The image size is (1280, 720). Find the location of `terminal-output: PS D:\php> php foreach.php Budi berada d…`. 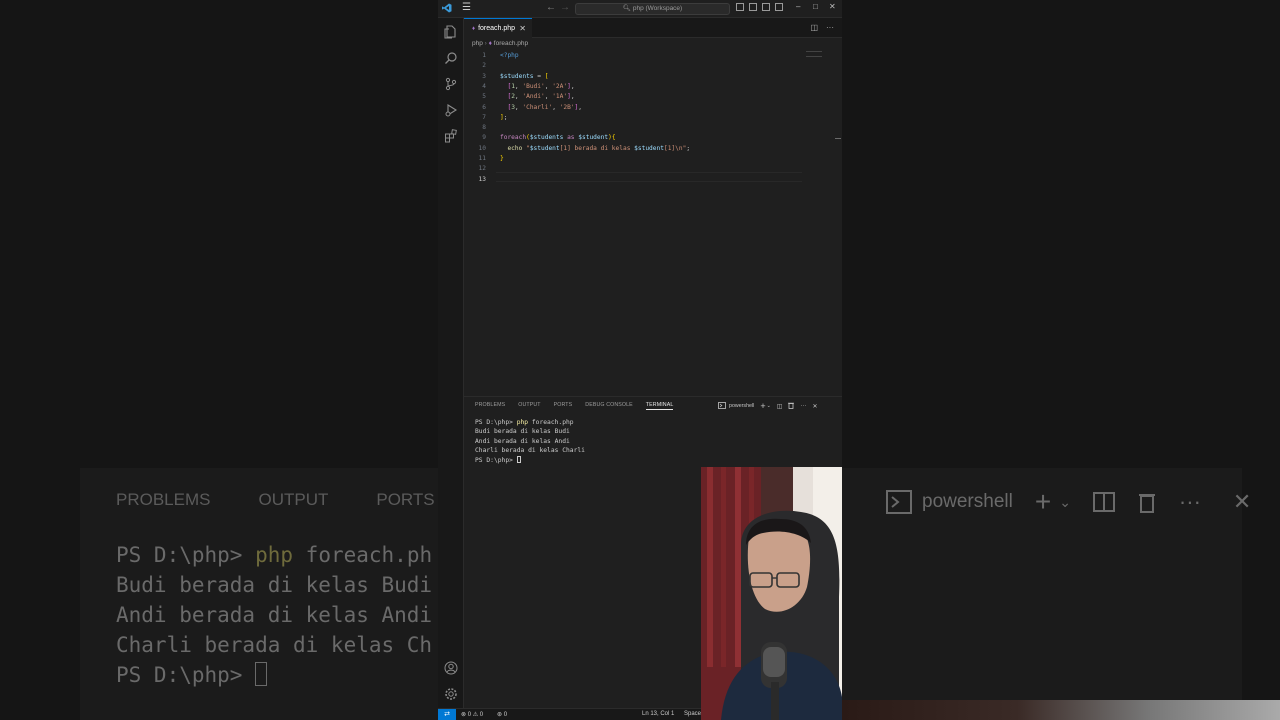

terminal-output: PS D:\php> php foreach.php Budi berada d… is located at coordinates (530, 441).